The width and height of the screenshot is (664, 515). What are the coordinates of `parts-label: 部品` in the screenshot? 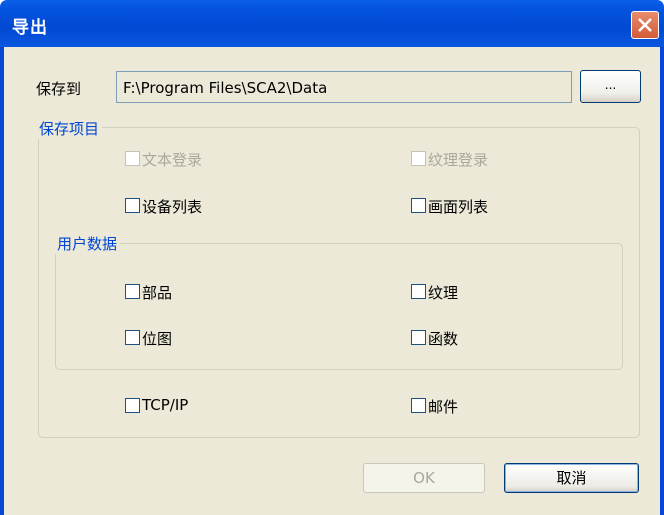 It's located at (157, 293).